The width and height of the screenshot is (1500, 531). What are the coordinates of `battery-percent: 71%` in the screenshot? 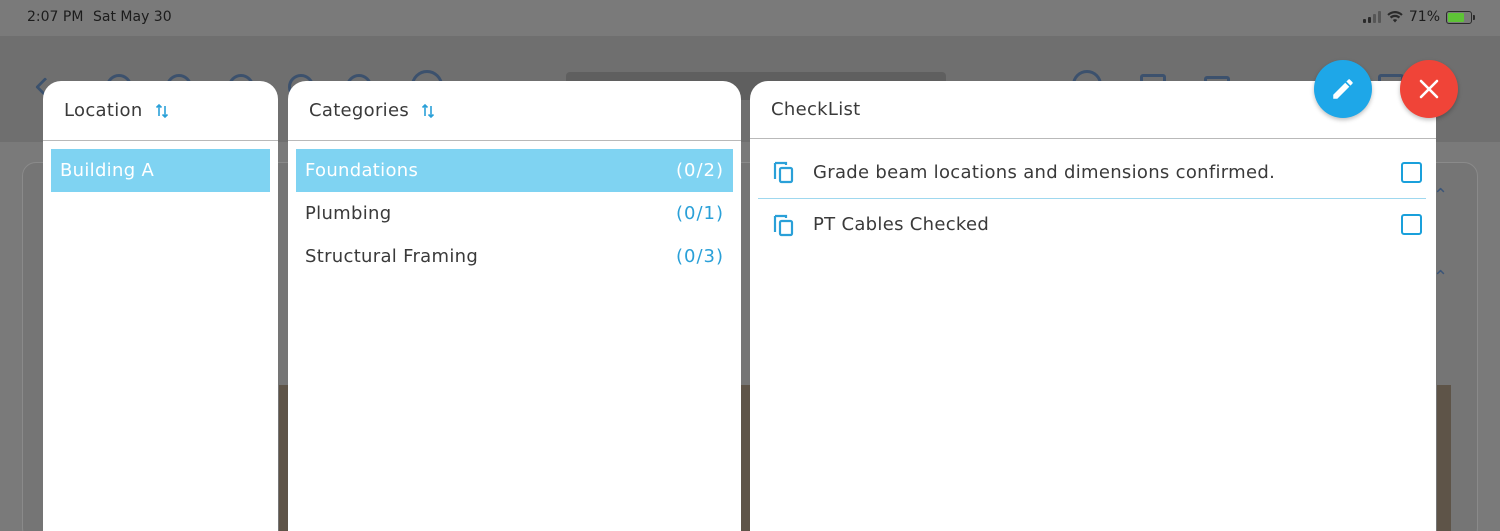 It's located at (1424, 17).